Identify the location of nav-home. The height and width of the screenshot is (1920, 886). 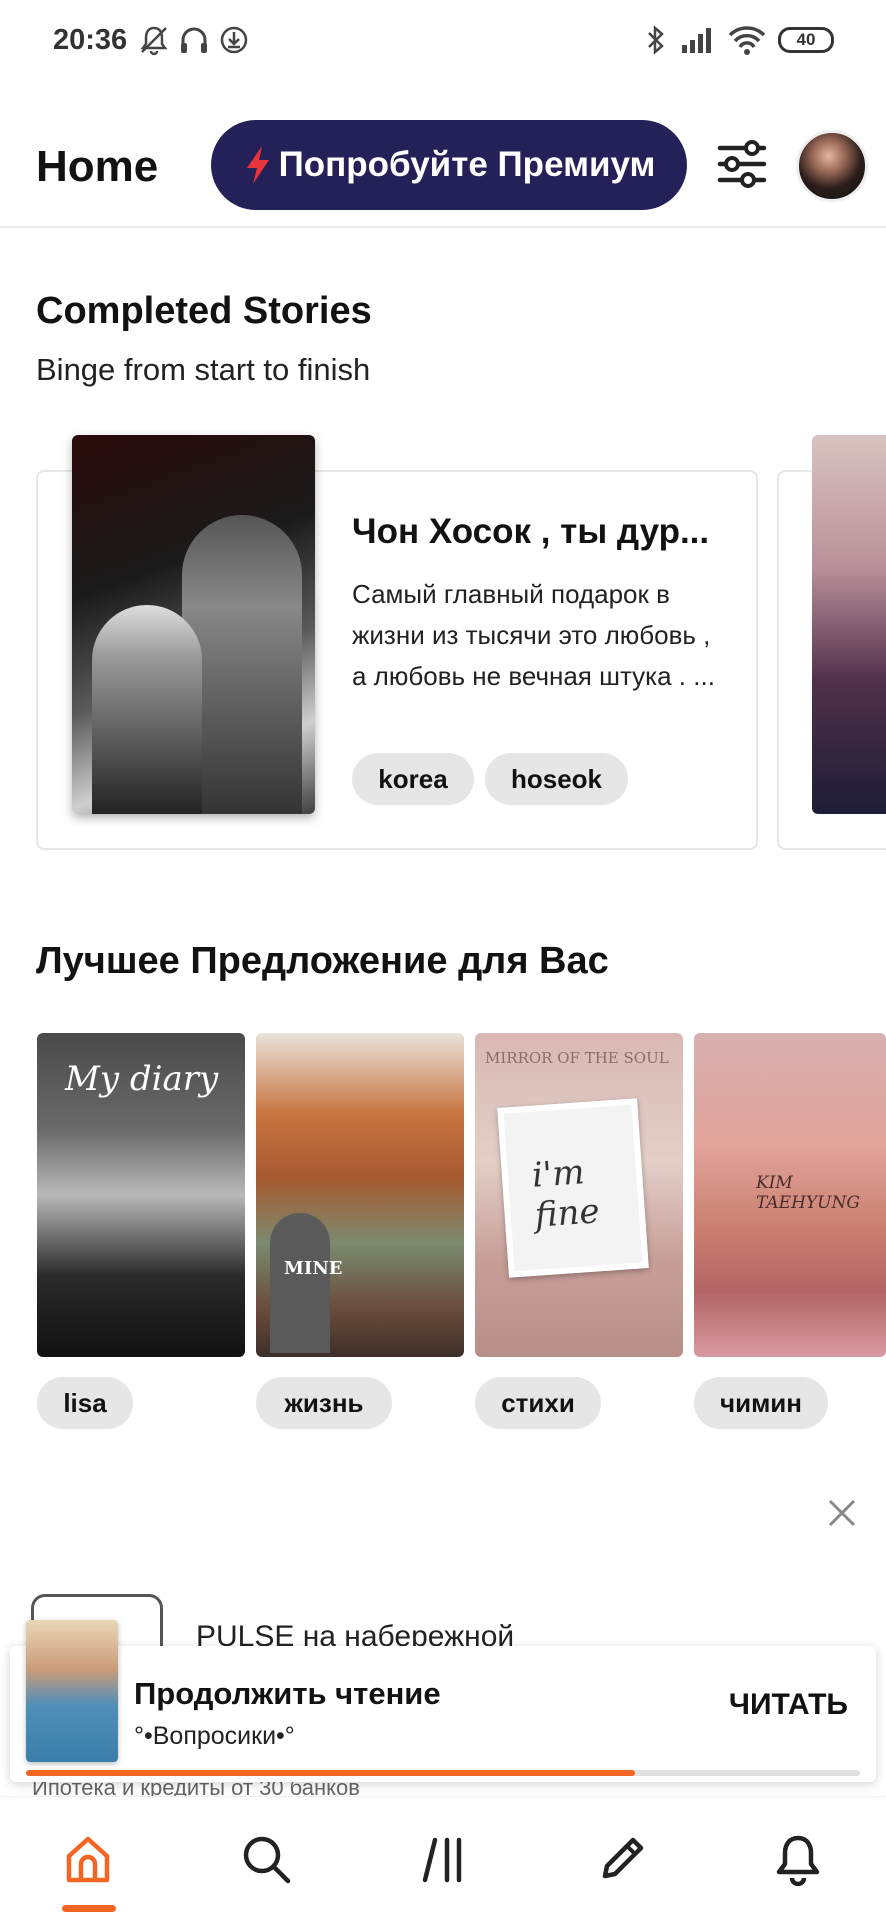
(88, 1859).